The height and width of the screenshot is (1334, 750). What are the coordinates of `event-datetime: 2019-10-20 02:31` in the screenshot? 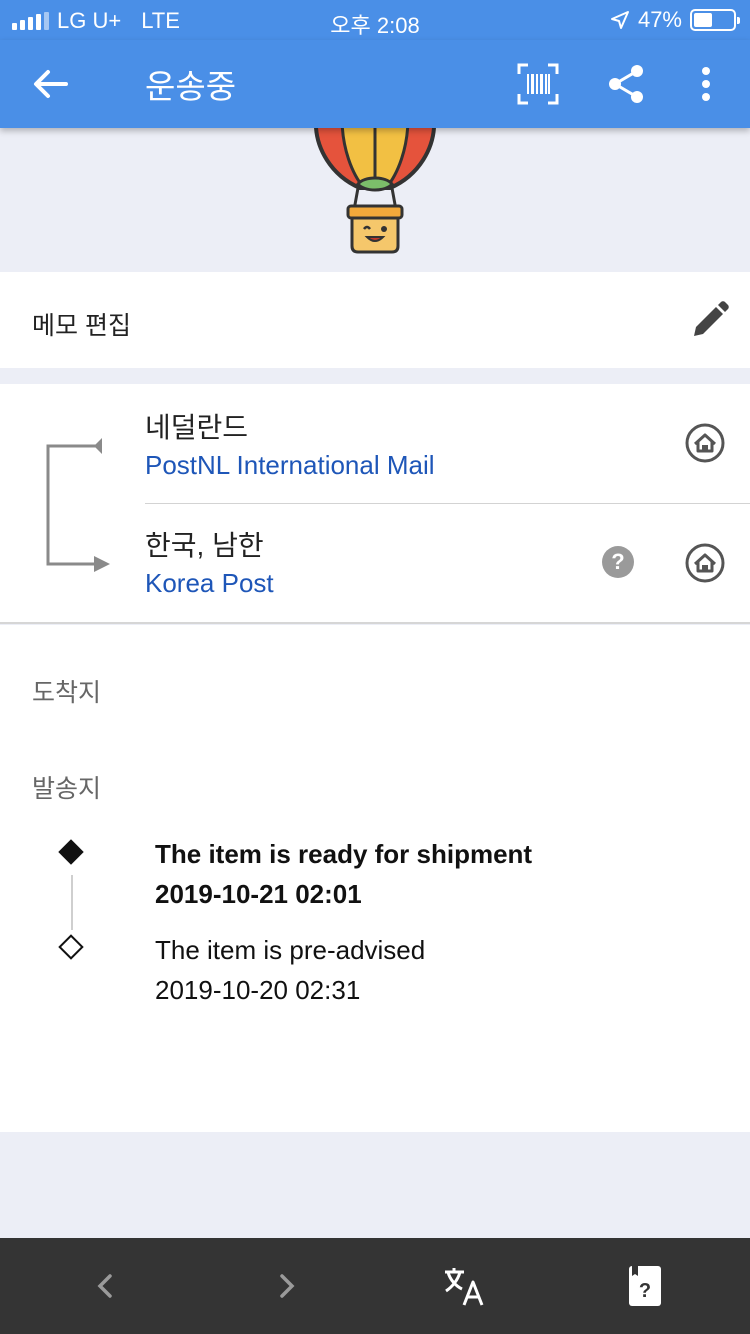 It's located at (258, 990).